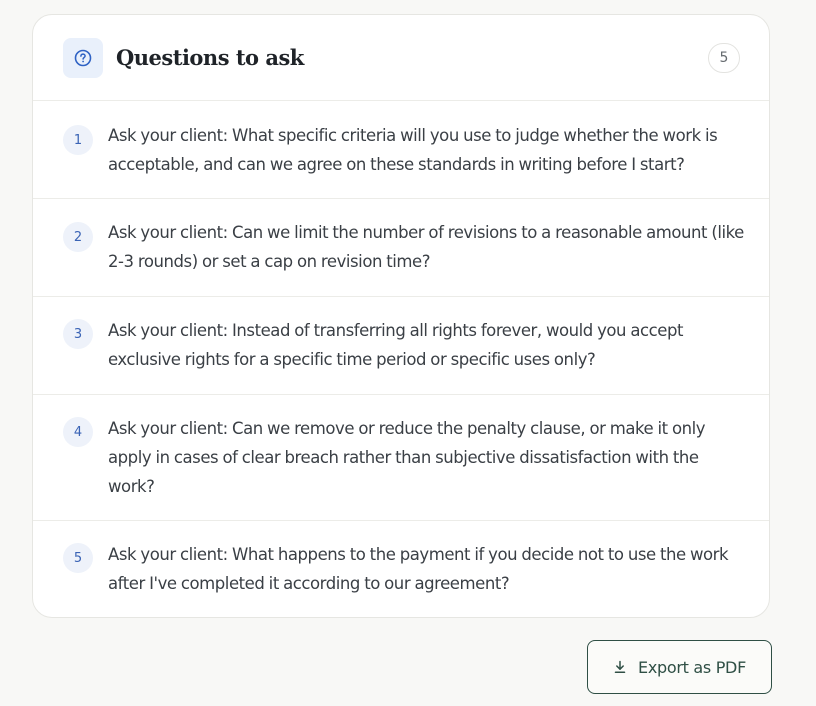 The height and width of the screenshot is (706, 816). Describe the element at coordinates (401, 58) in the screenshot. I see `card-header: Questions to ask 5` at that location.